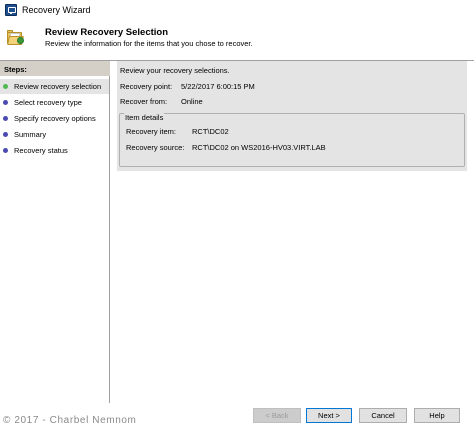  I want to click on recover-from-value: Online, so click(192, 101).